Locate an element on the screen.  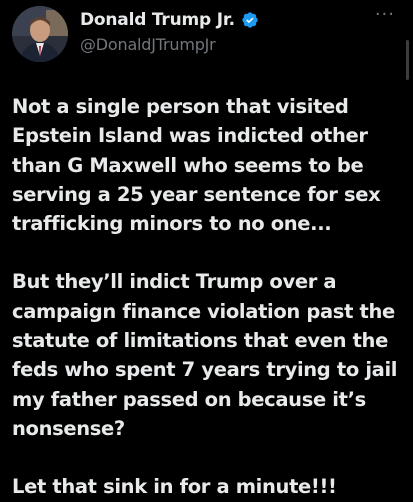
avatar-photo is located at coordinates (40, 34).